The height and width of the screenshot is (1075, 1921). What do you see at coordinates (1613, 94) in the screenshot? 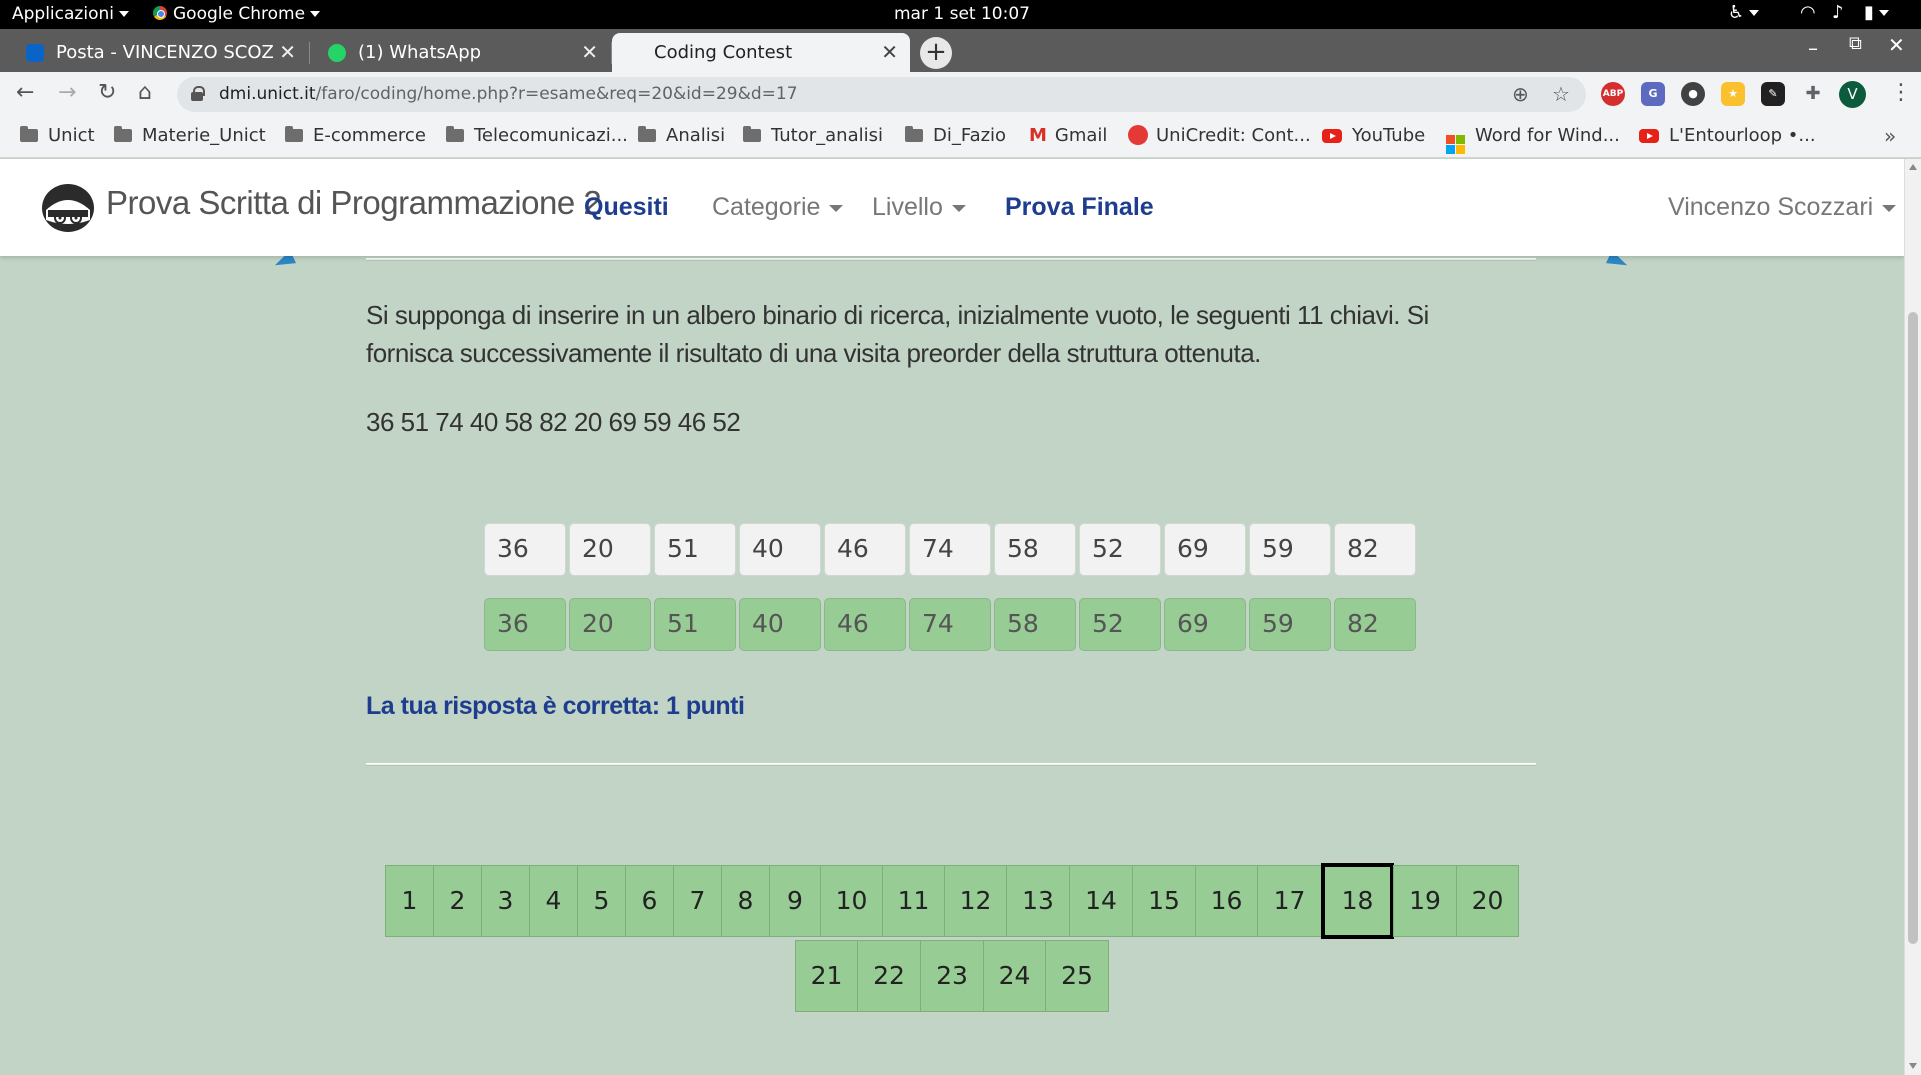
I see `adblock-plus-icon: ABP` at bounding box center [1613, 94].